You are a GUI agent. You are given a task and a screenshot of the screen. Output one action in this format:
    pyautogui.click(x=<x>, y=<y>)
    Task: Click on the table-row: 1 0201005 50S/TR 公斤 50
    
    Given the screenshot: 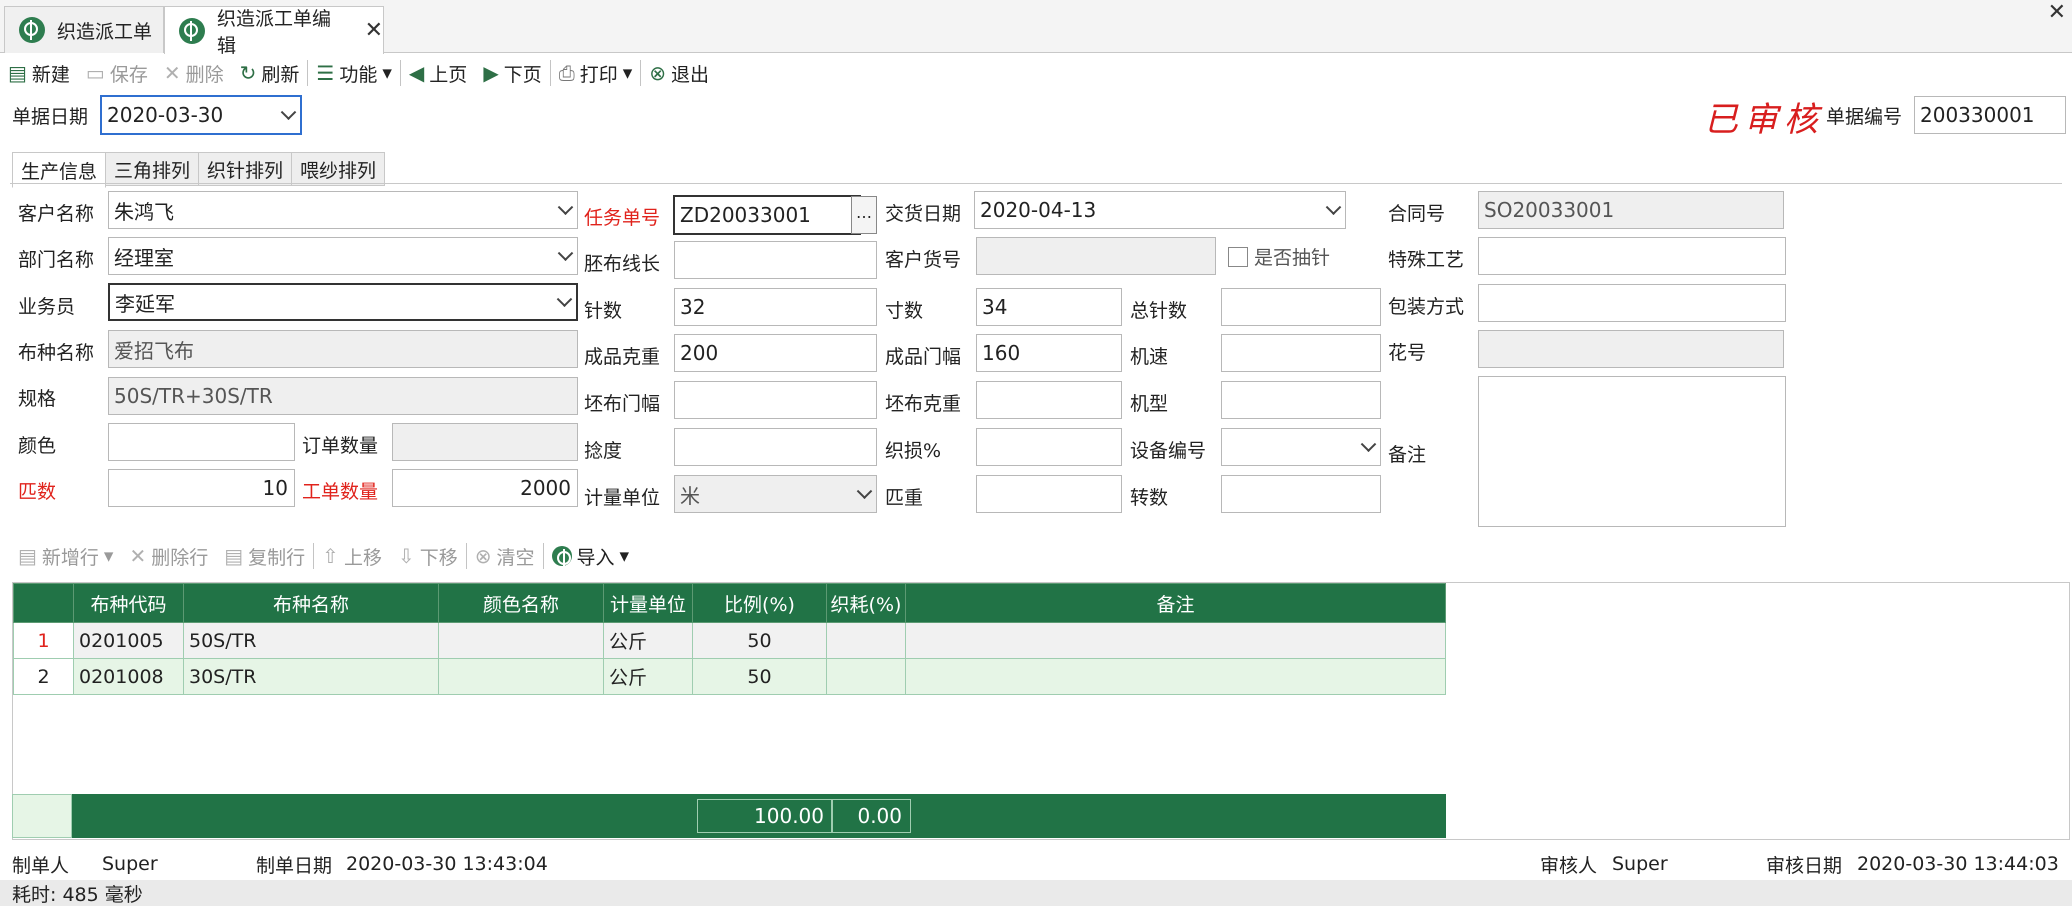 What is the action you would take?
    pyautogui.click(x=729, y=640)
    